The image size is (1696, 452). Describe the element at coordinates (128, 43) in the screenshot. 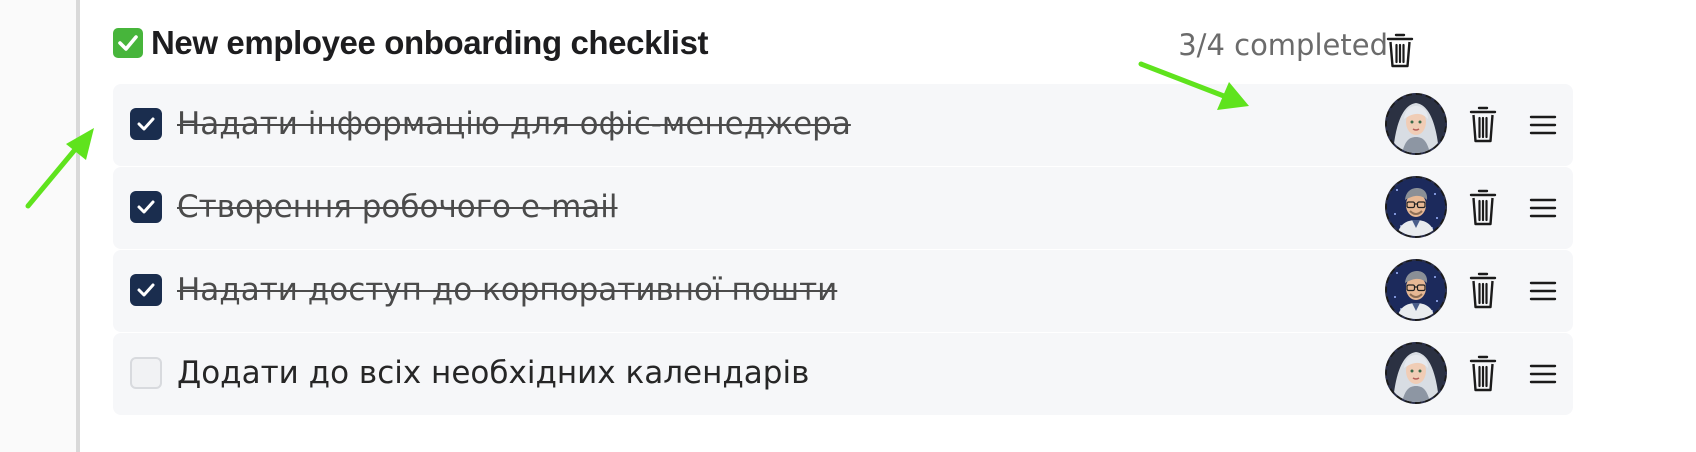

I see `check-mark-emoji-icon` at that location.